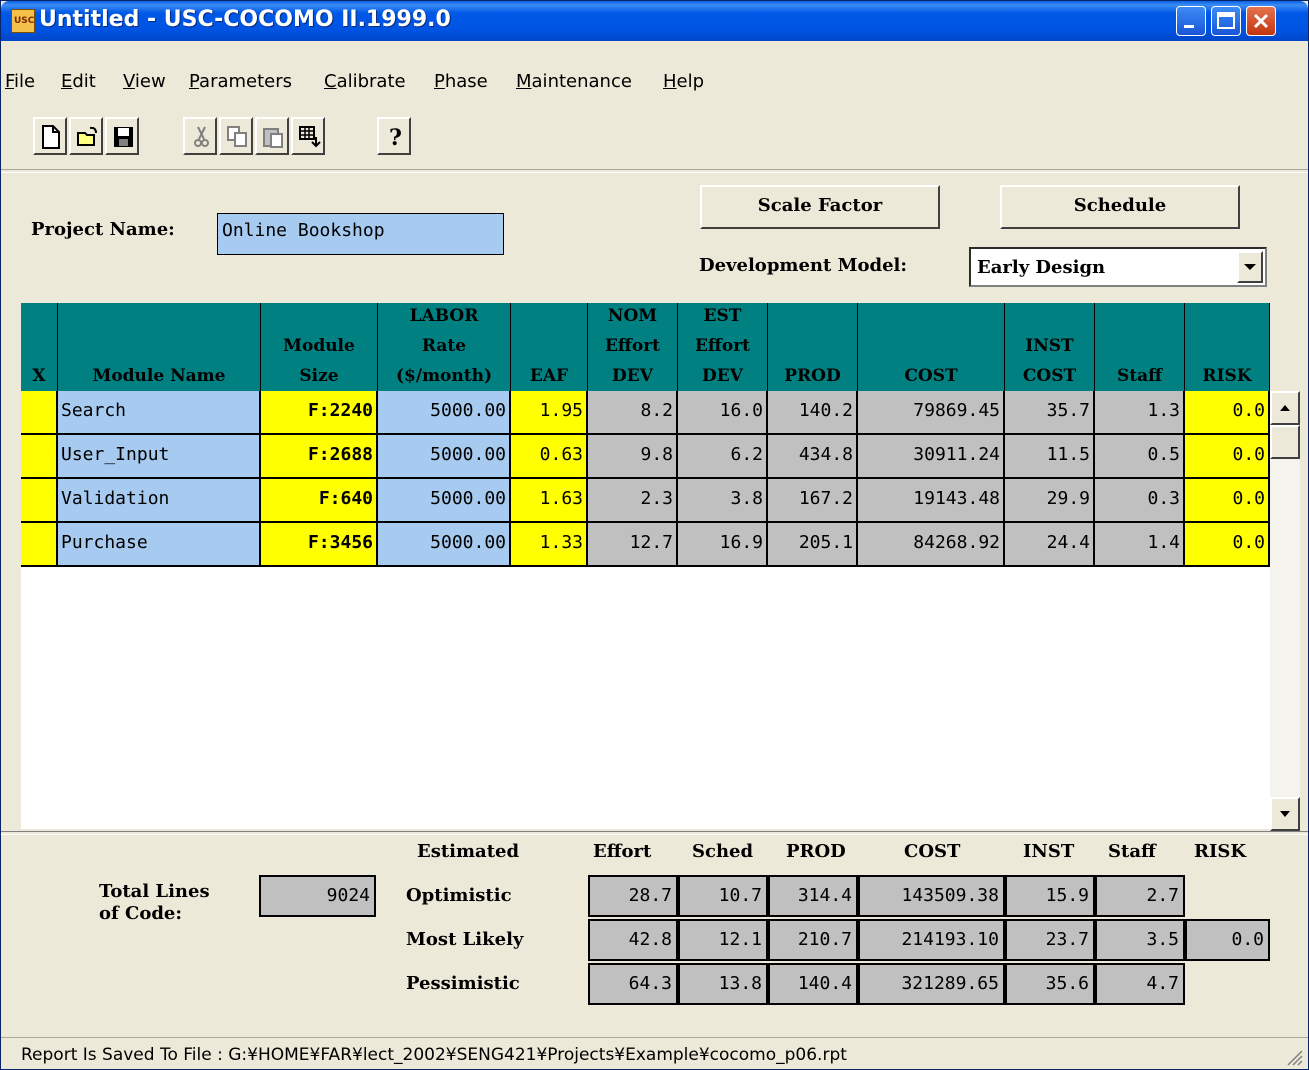 This screenshot has height=1070, width=1309. Describe the element at coordinates (1118, 267) in the screenshot. I see `development-model-select: Early Design` at that location.